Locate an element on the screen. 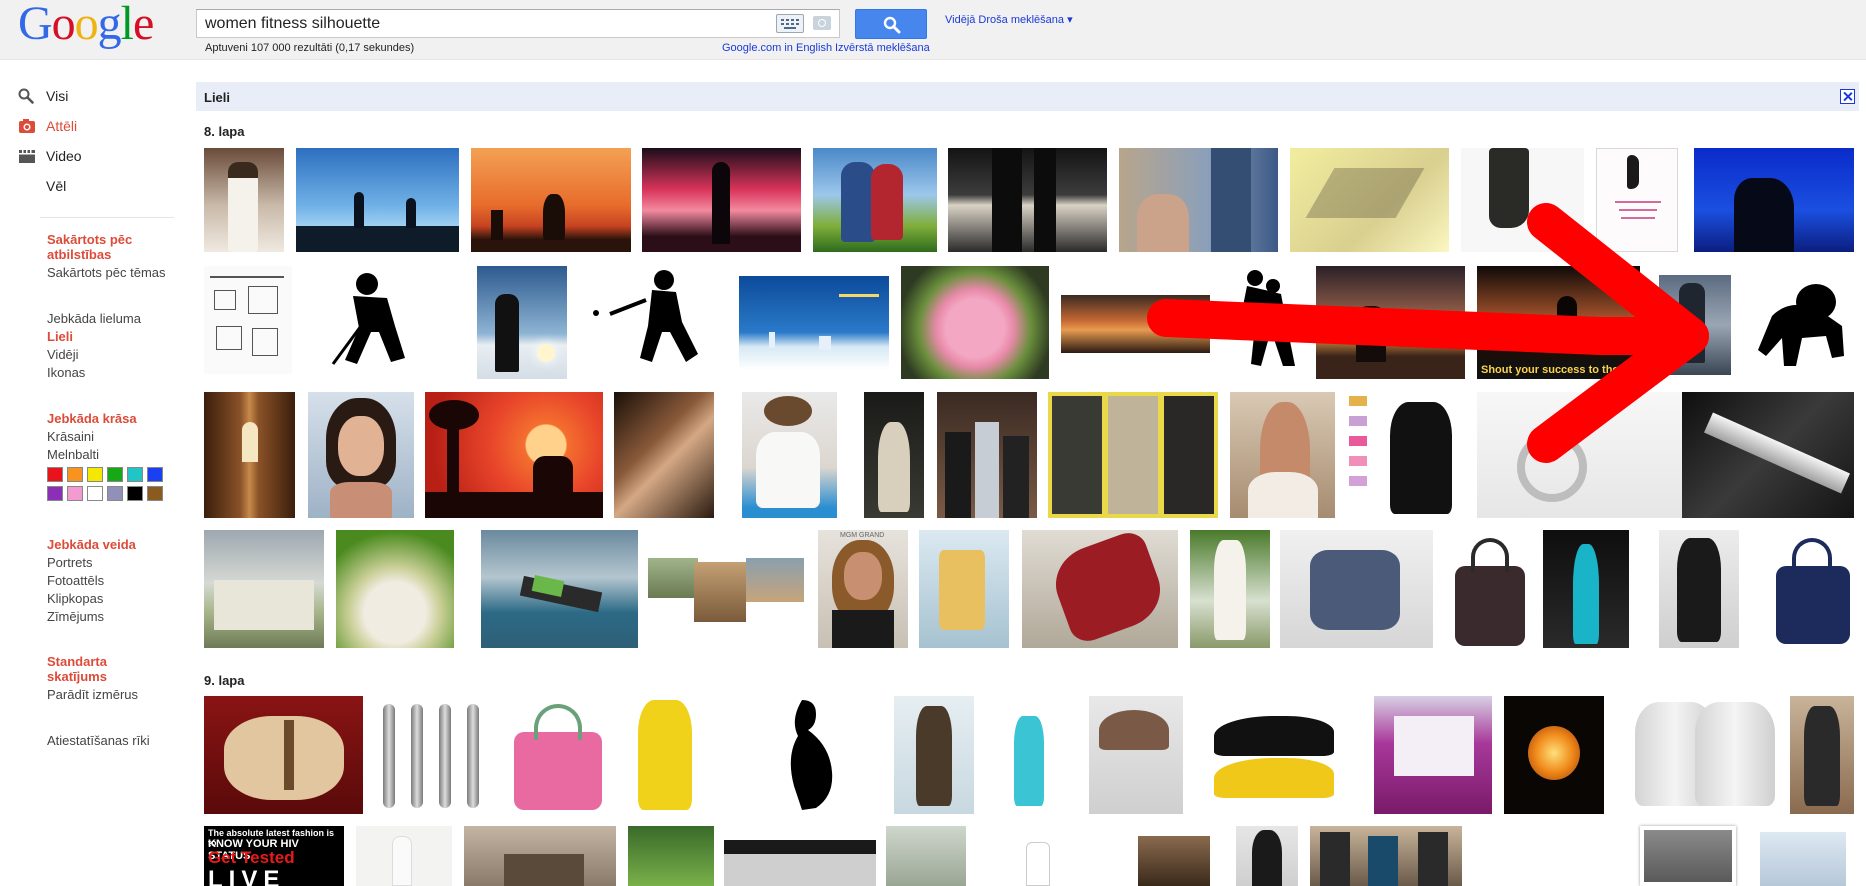 The width and height of the screenshot is (1866, 886). swatch-yellow is located at coordinates (95, 474).